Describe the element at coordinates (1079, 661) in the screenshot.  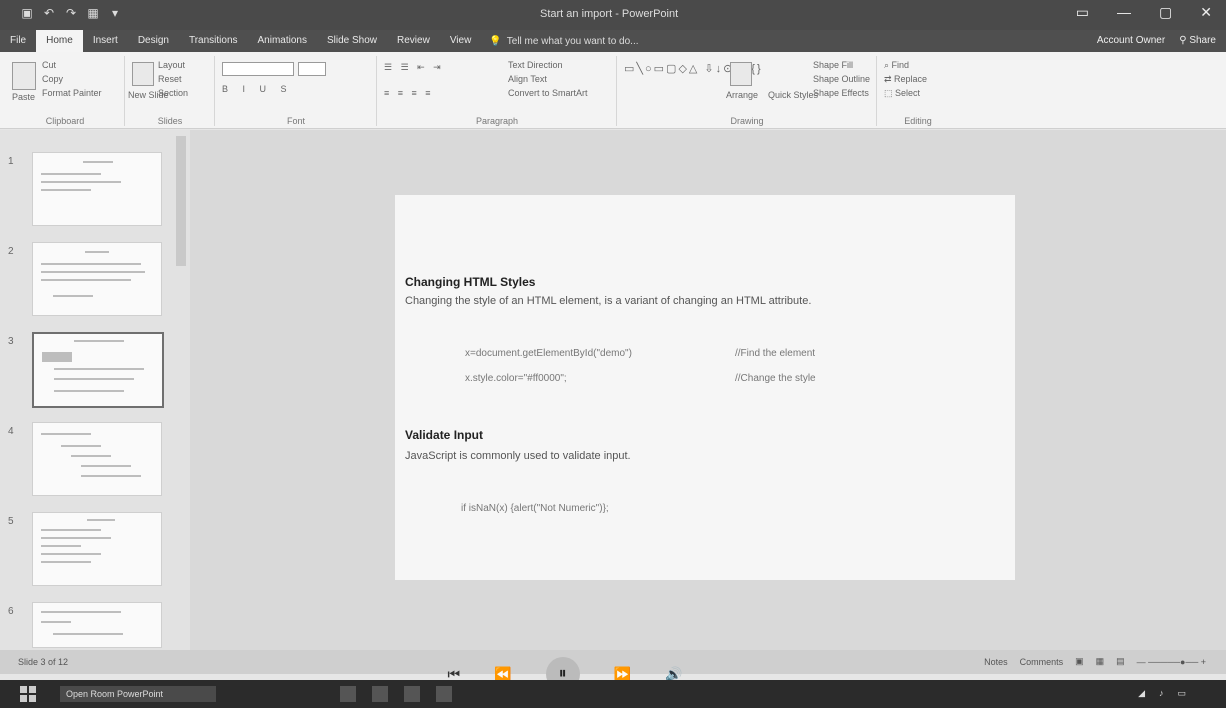
I see `normal-view-icon: ▣` at that location.